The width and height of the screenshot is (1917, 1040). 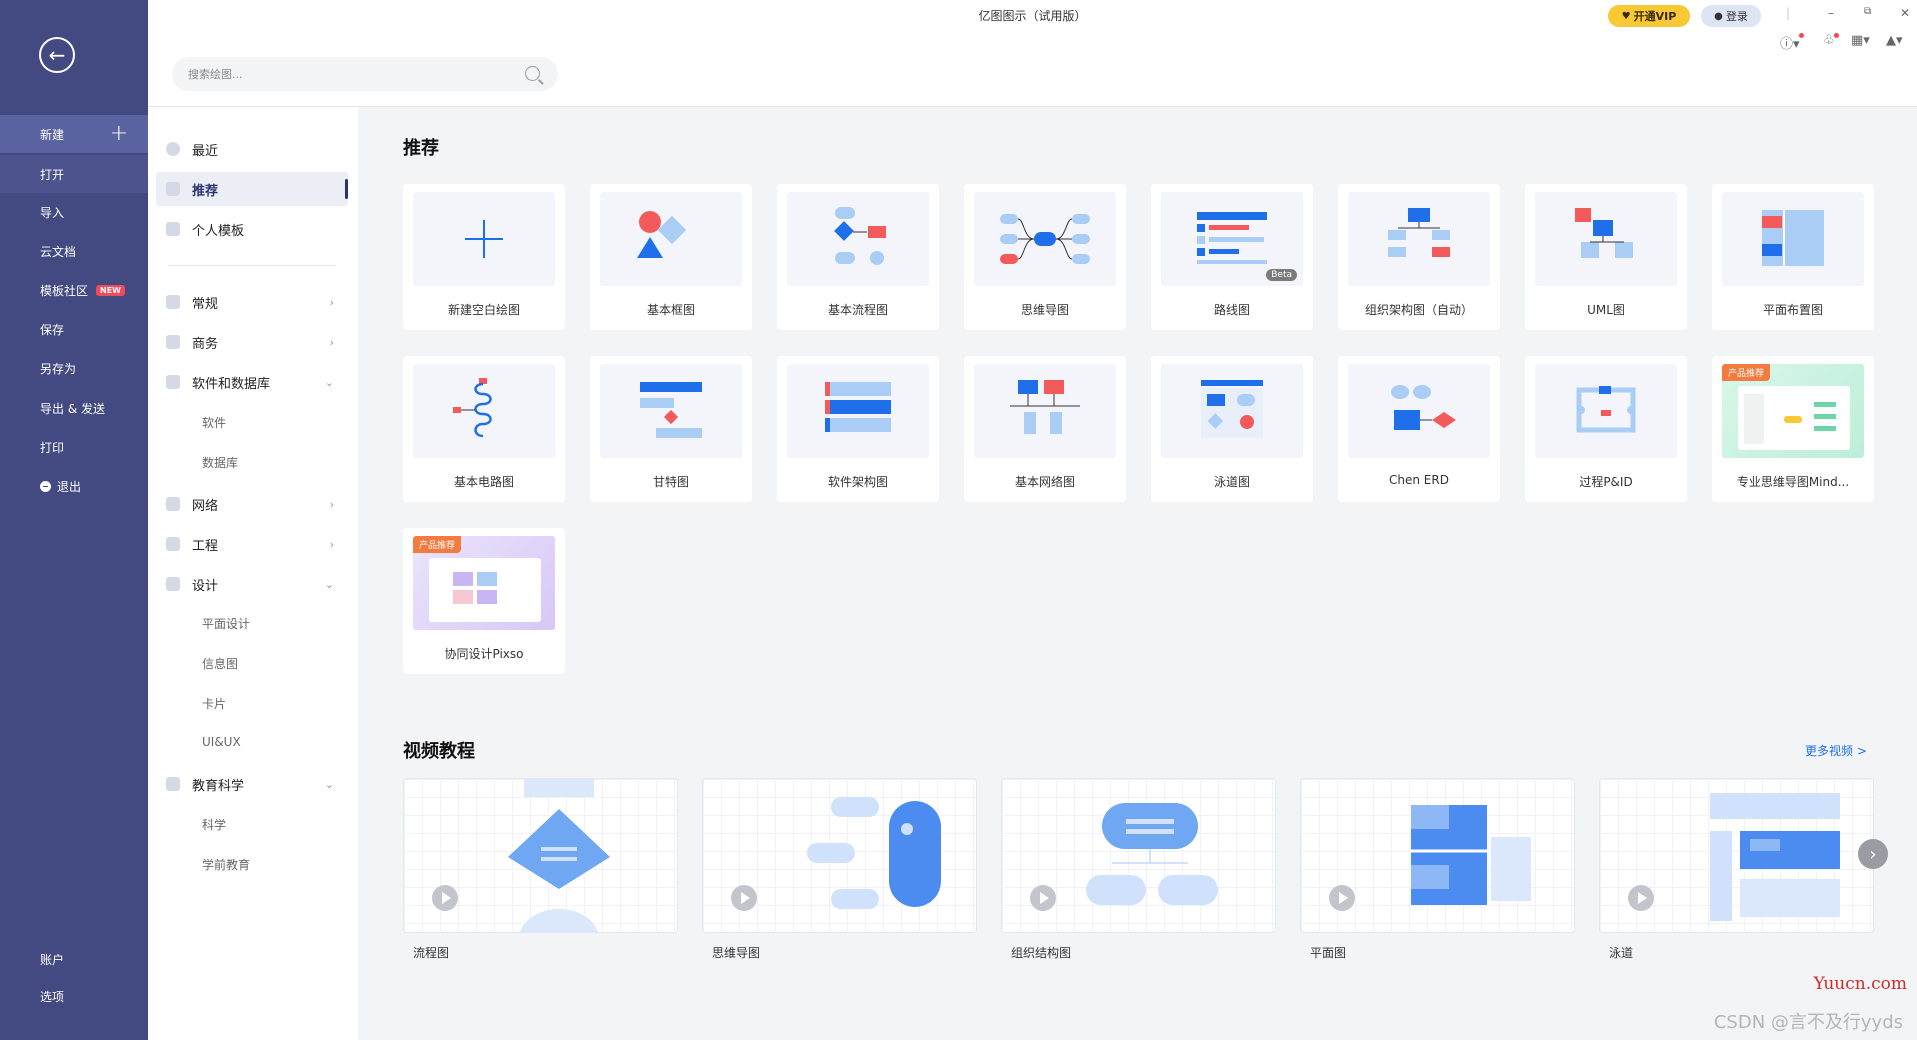 I want to click on template-card-circuit: 基本电路图, so click(x=484, y=429).